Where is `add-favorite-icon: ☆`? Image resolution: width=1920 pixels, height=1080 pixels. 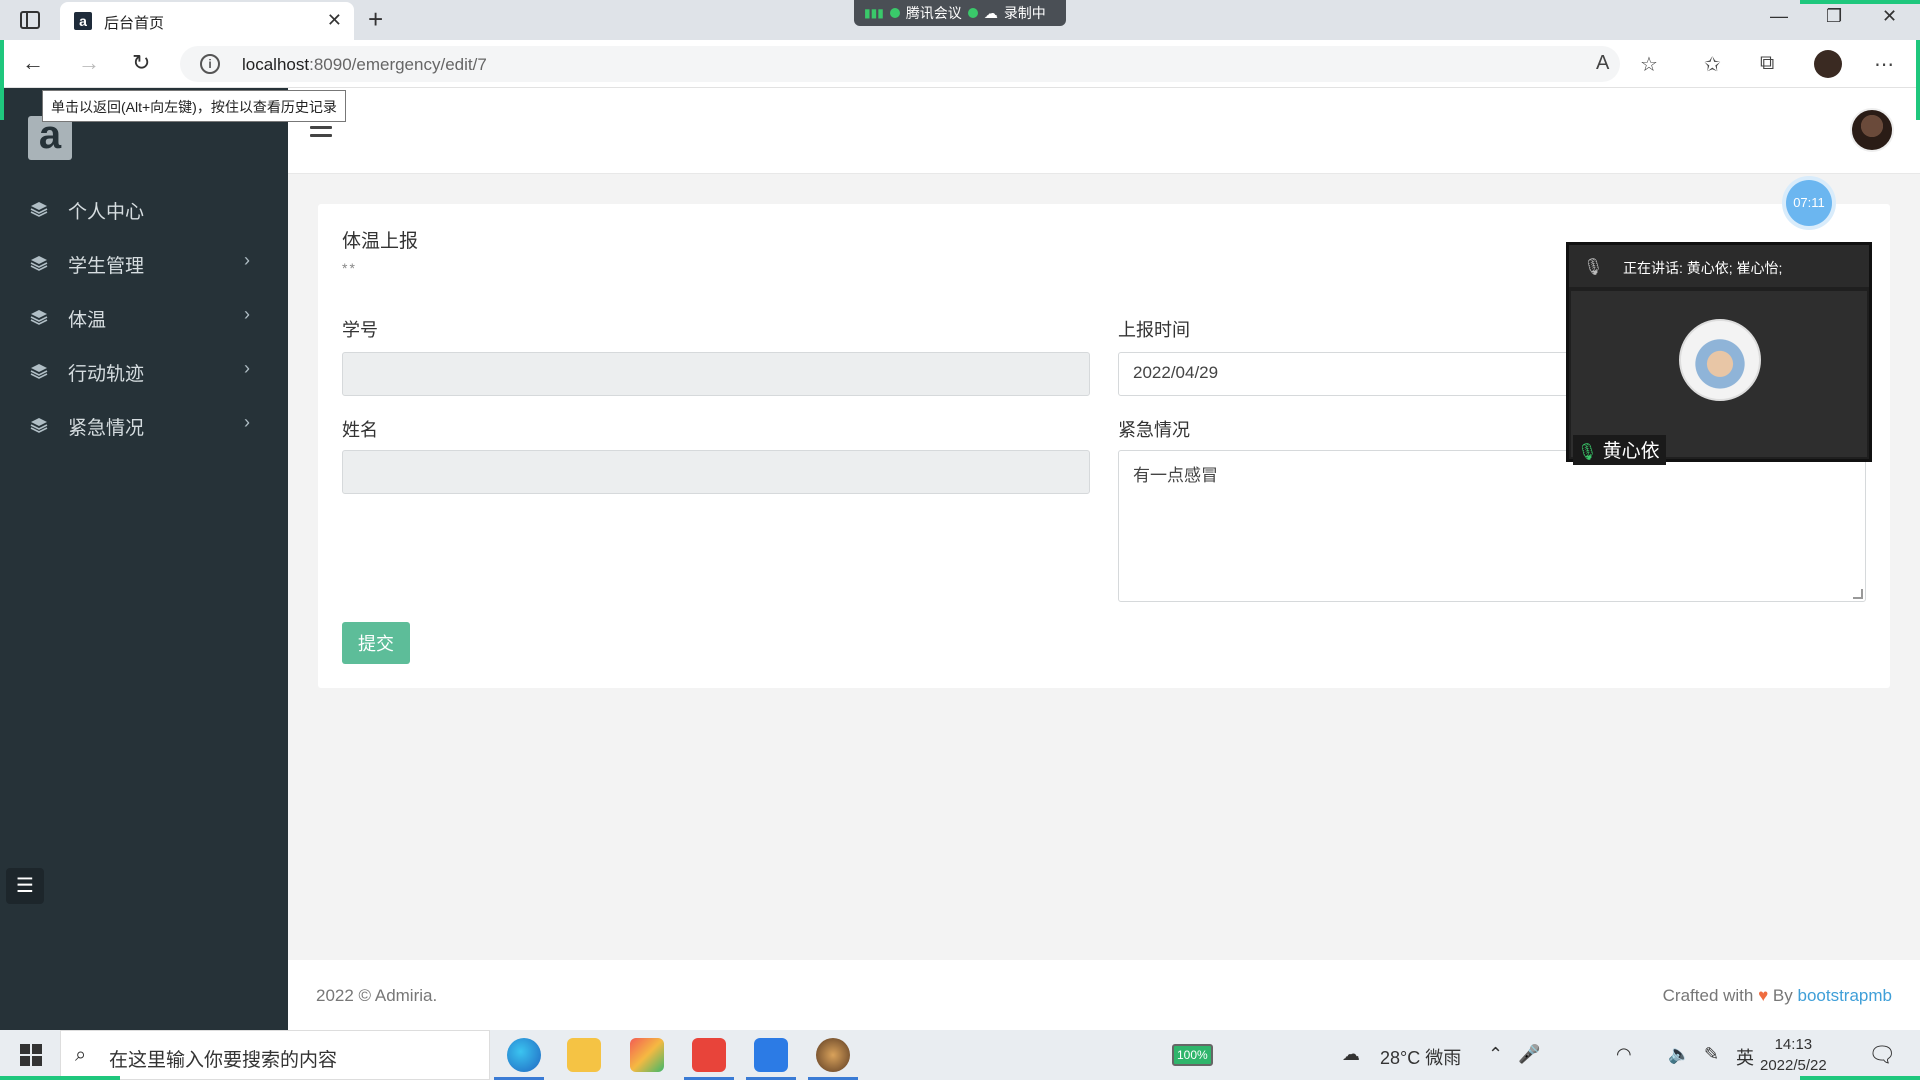
add-favorite-icon: ☆ is located at coordinates (1649, 64).